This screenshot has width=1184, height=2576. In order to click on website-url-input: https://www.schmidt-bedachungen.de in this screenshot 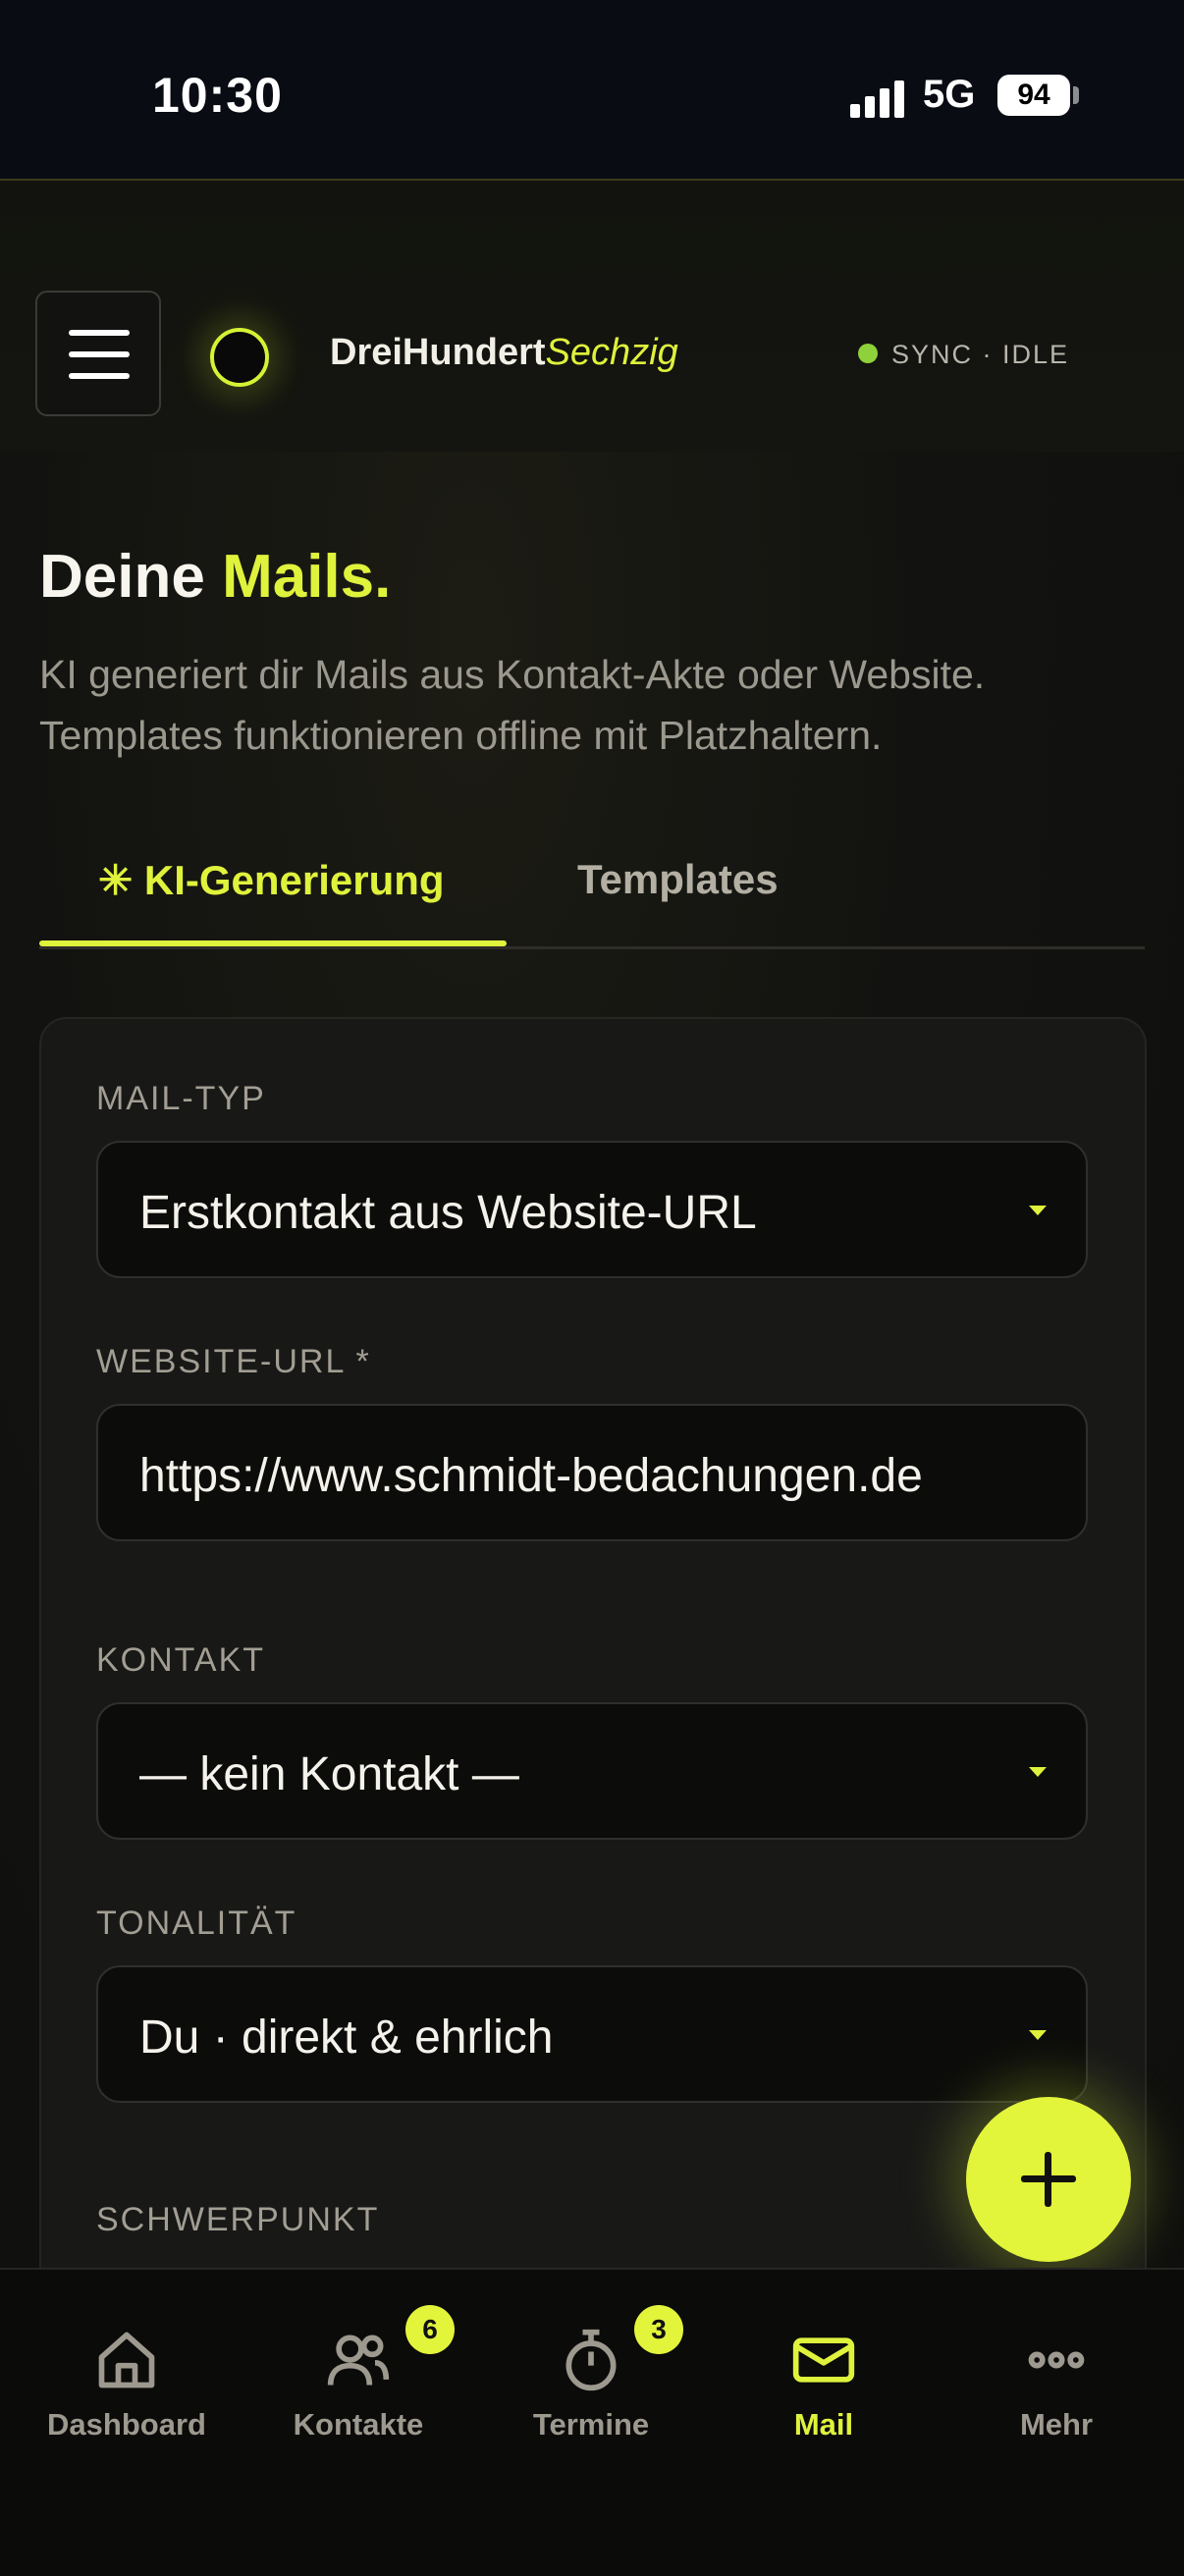, I will do `click(592, 1472)`.